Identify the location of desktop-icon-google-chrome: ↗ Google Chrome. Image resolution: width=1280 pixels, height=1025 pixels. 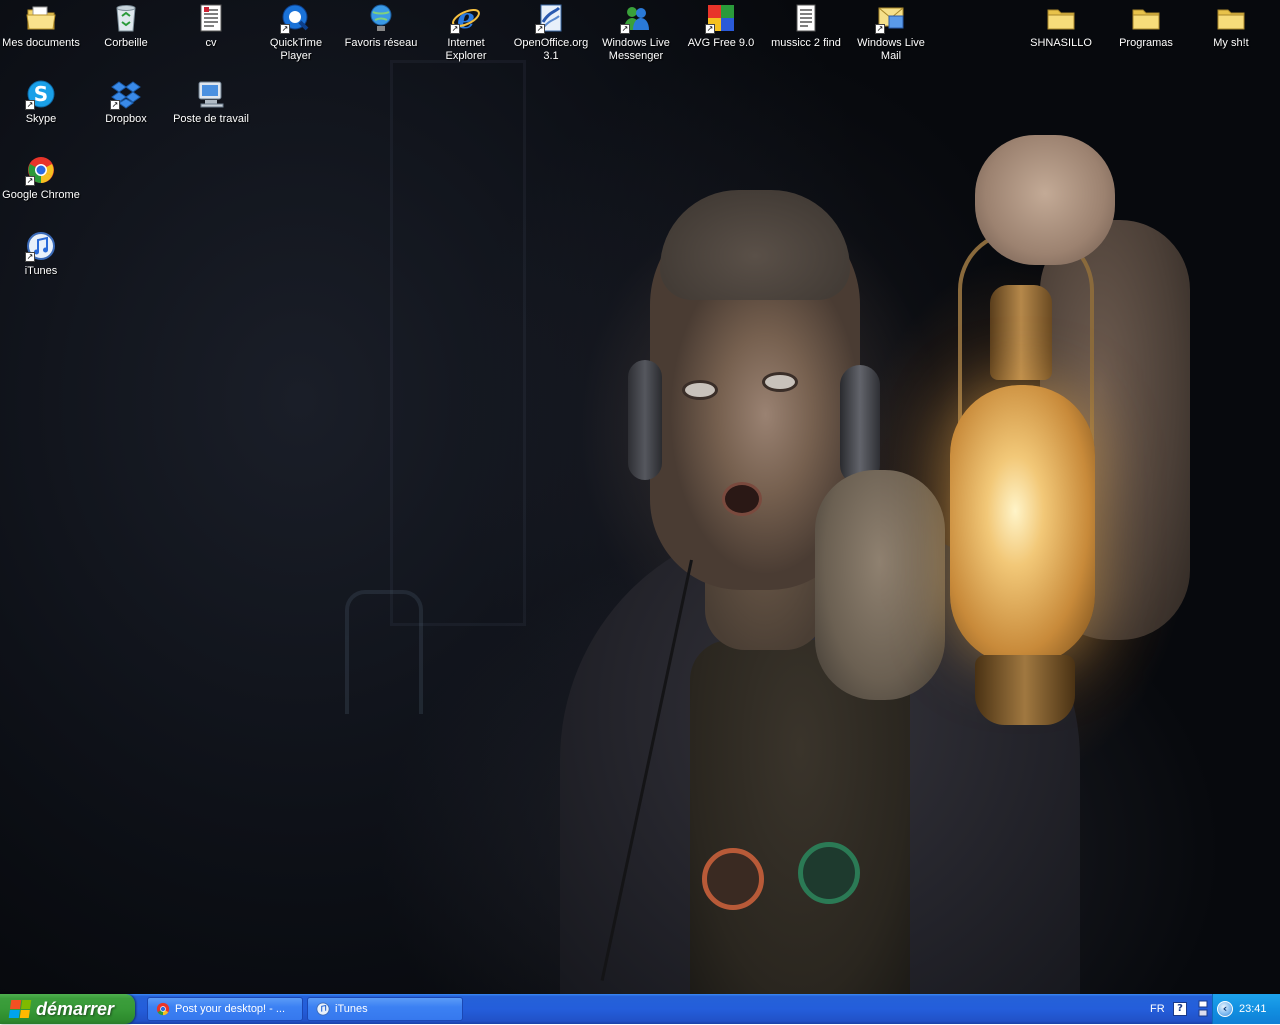
(41, 178).